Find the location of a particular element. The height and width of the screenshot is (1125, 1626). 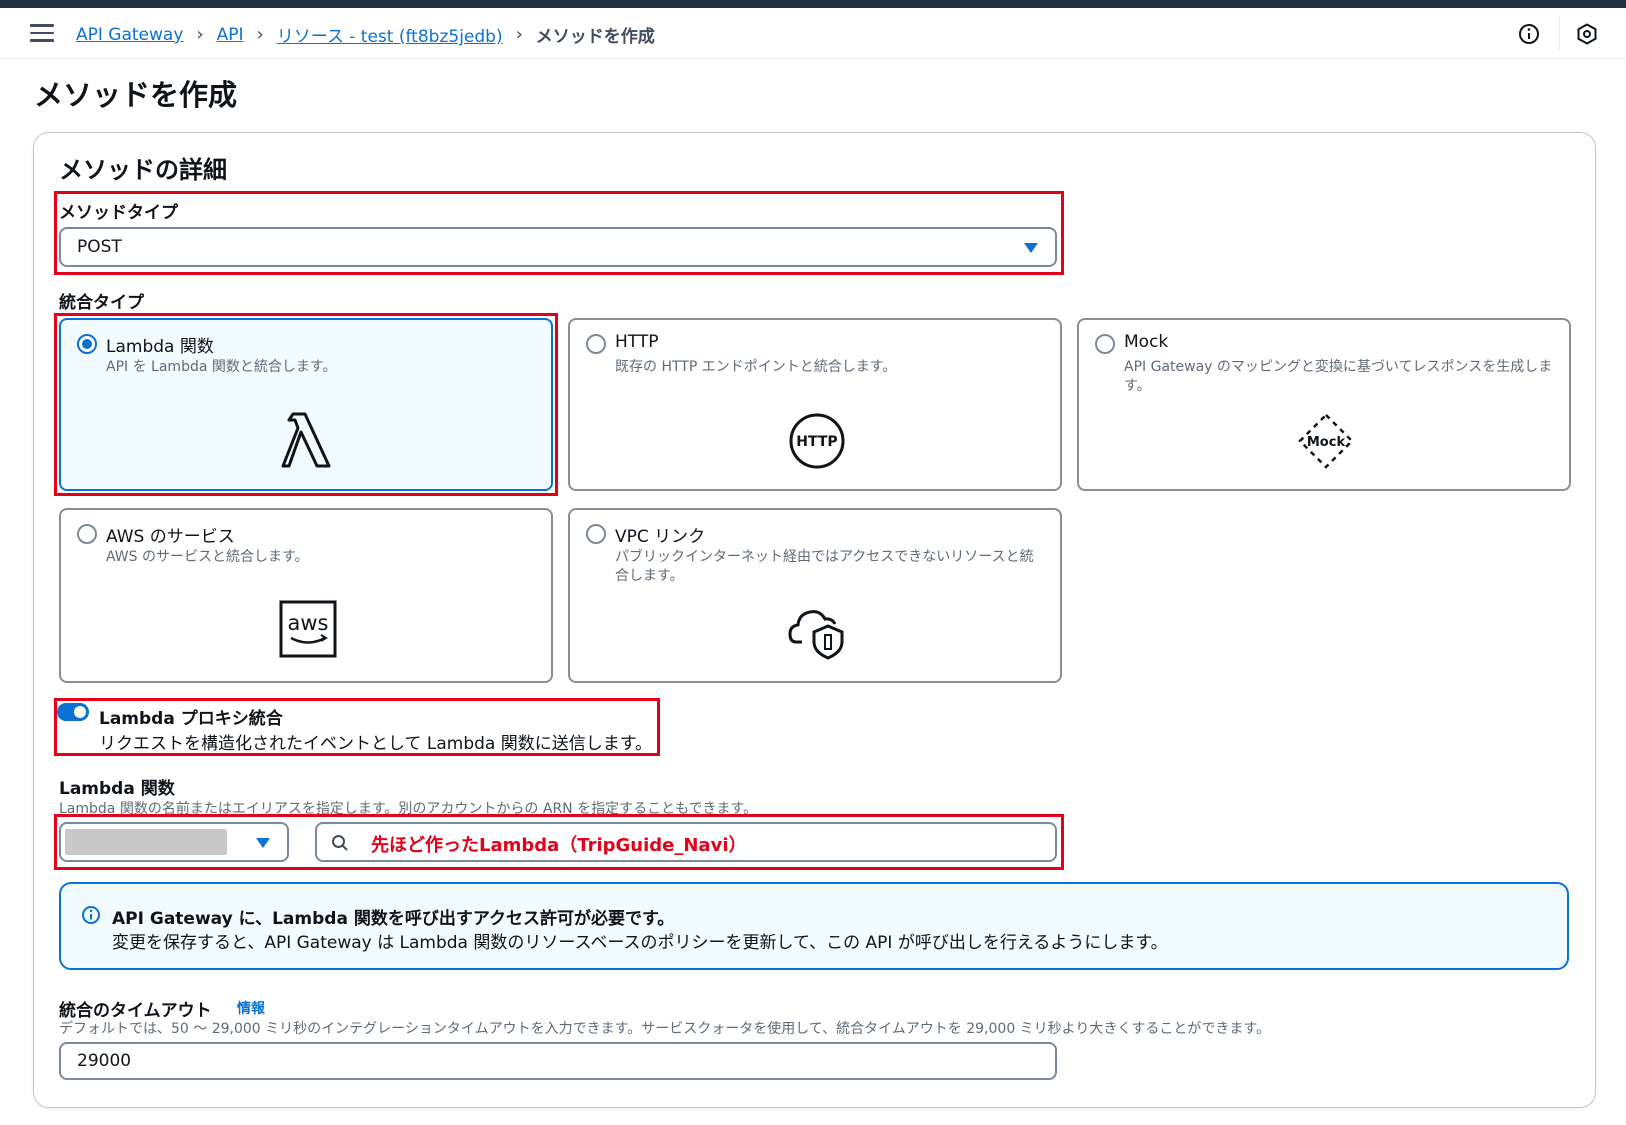

breadcrumb-resource: リソース - test (ft8bz5jedb) is located at coordinates (390, 34).